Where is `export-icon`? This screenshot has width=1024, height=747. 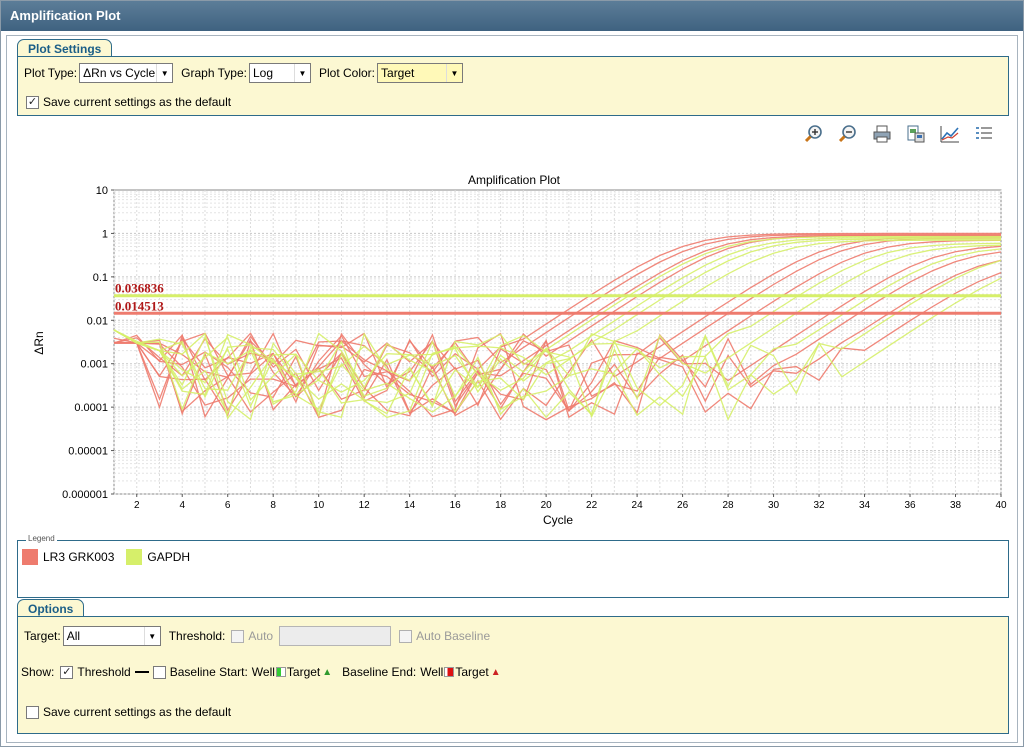 export-icon is located at coordinates (916, 134).